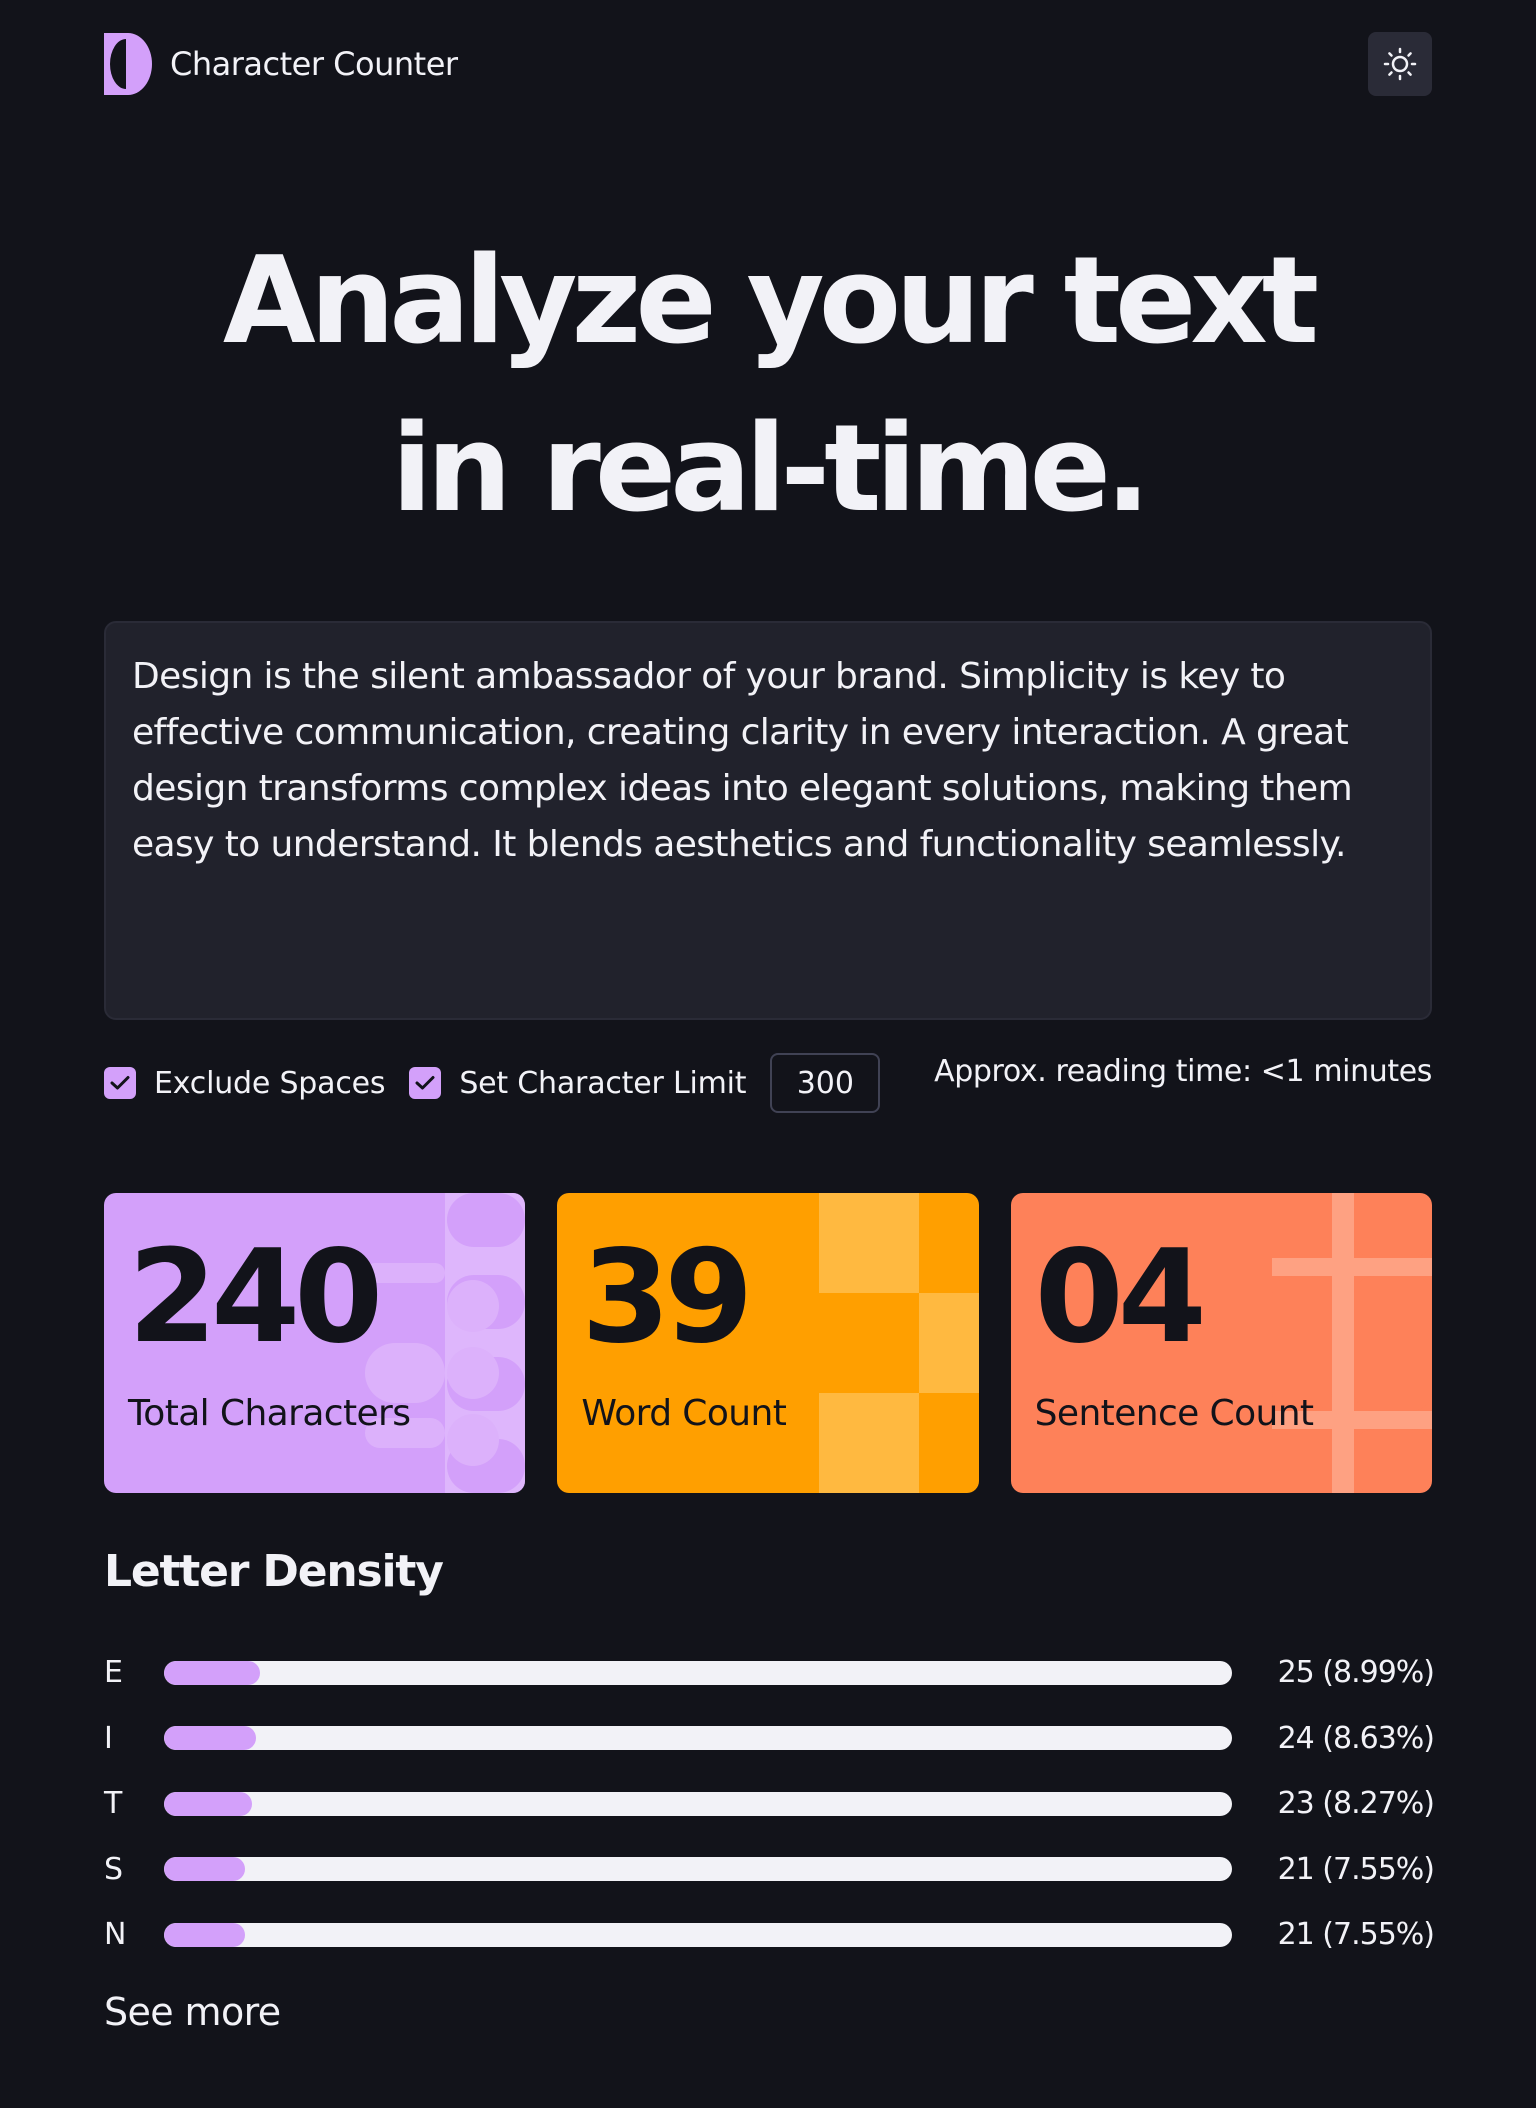 The height and width of the screenshot is (2108, 1536). I want to click on density-row: N 21 (7.55%), so click(769, 1935).